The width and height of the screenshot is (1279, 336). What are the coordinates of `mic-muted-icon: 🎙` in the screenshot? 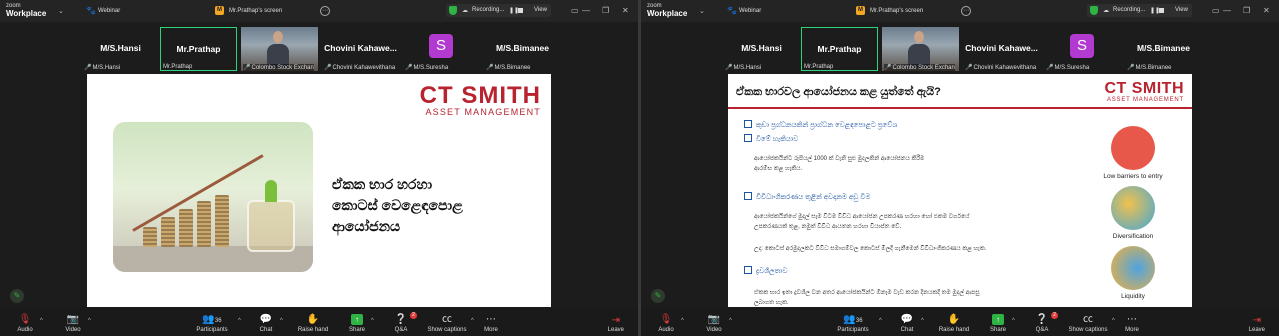 It's located at (25, 319).